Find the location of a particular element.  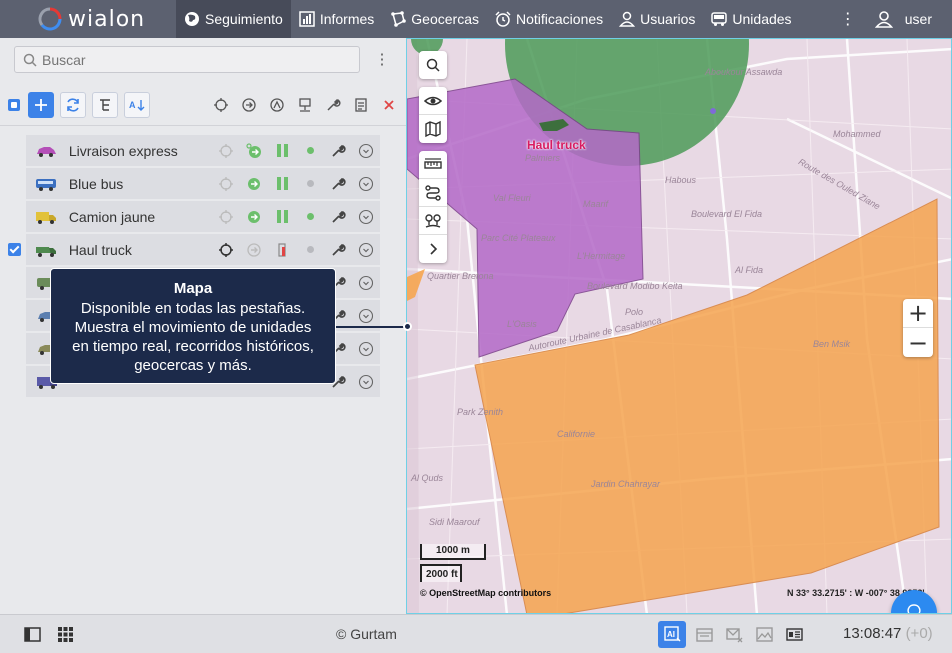

user-icon is located at coordinates (627, 19).